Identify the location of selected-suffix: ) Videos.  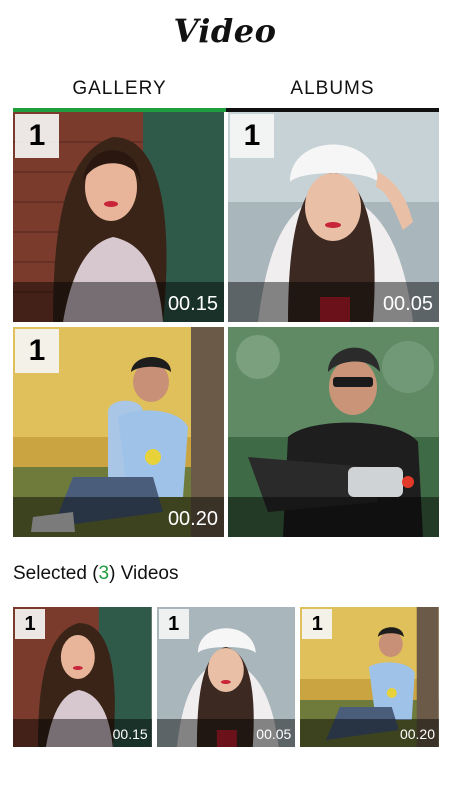
(144, 573).